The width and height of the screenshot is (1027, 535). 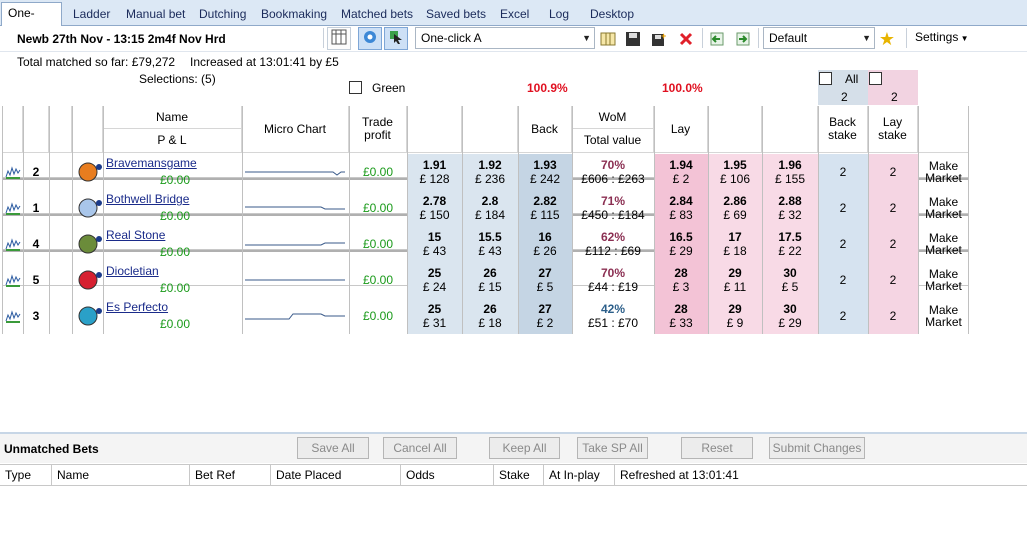 I want to click on tab-bookmaking: Bookmaking, so click(x=294, y=14).